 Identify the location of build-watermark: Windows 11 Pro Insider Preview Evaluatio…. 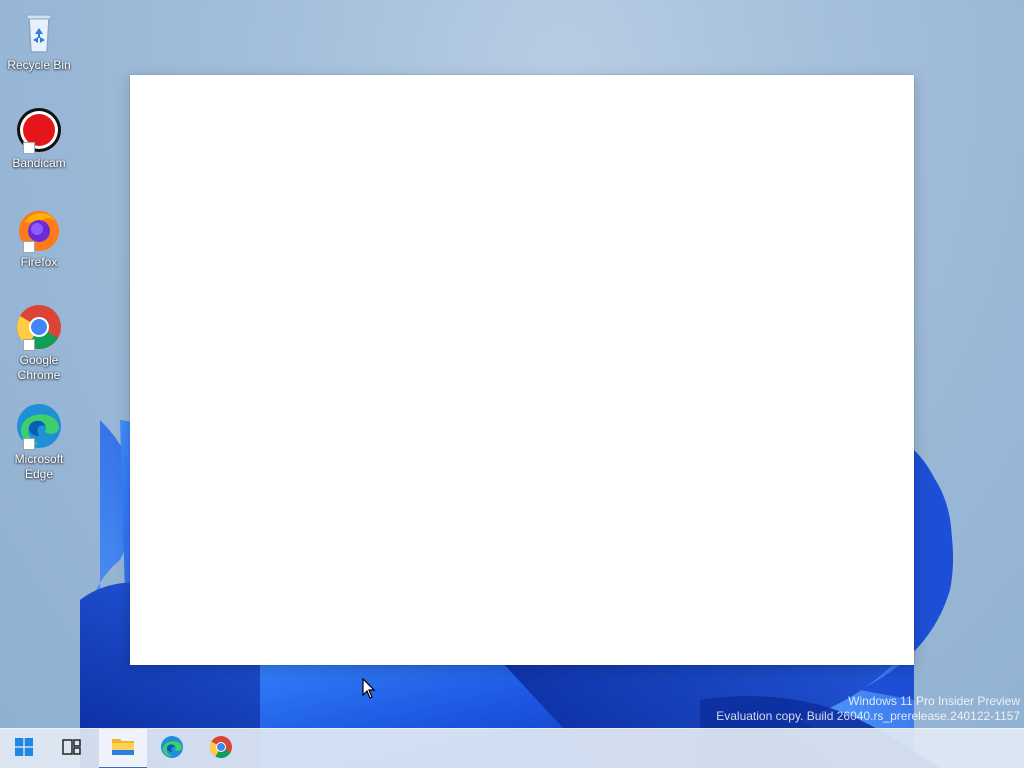
(868, 709).